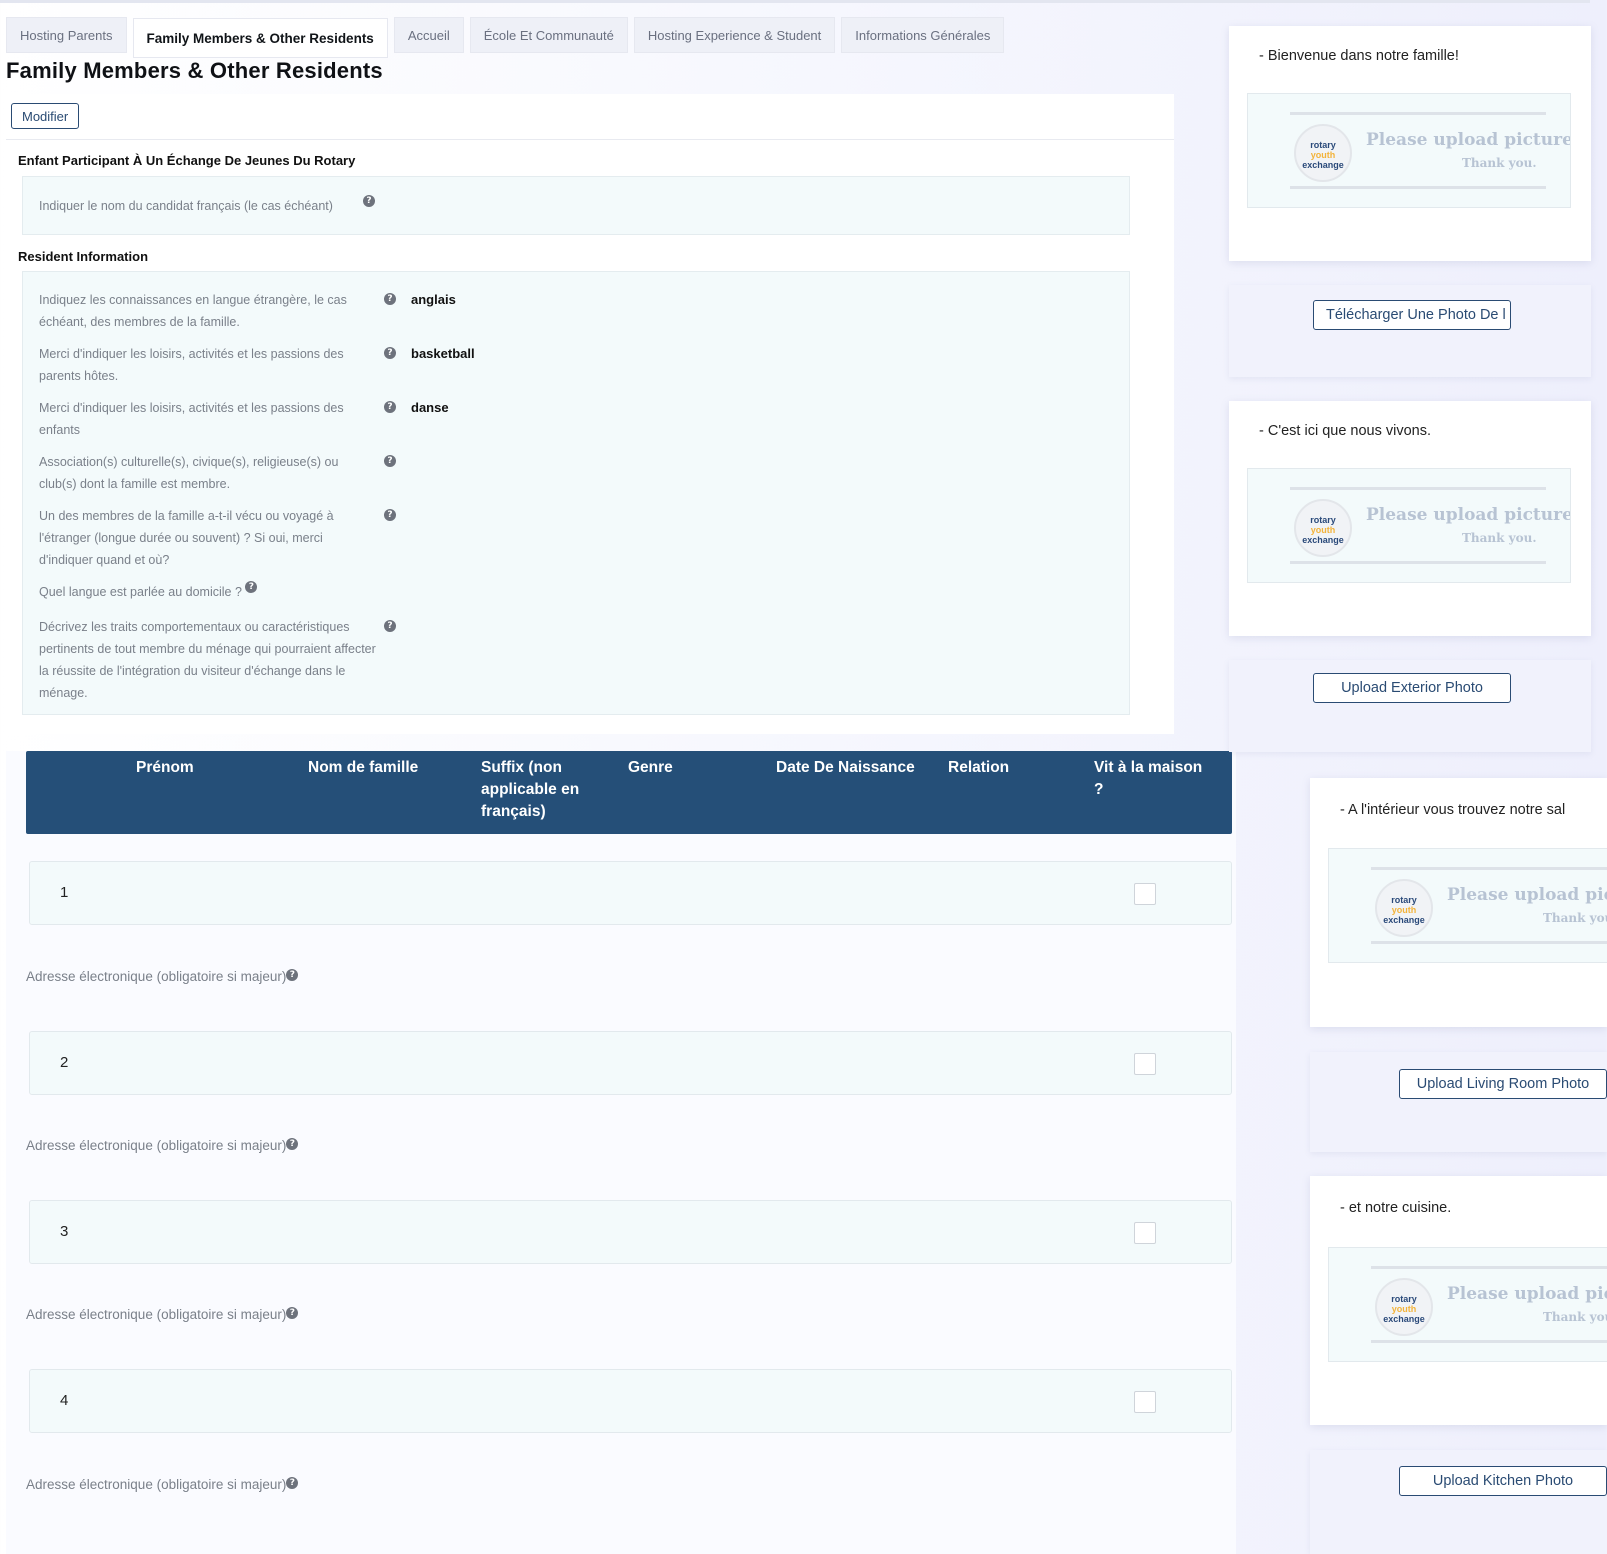  What do you see at coordinates (1410, 706) in the screenshot?
I see `upload-card: Upload Exterior Photo` at bounding box center [1410, 706].